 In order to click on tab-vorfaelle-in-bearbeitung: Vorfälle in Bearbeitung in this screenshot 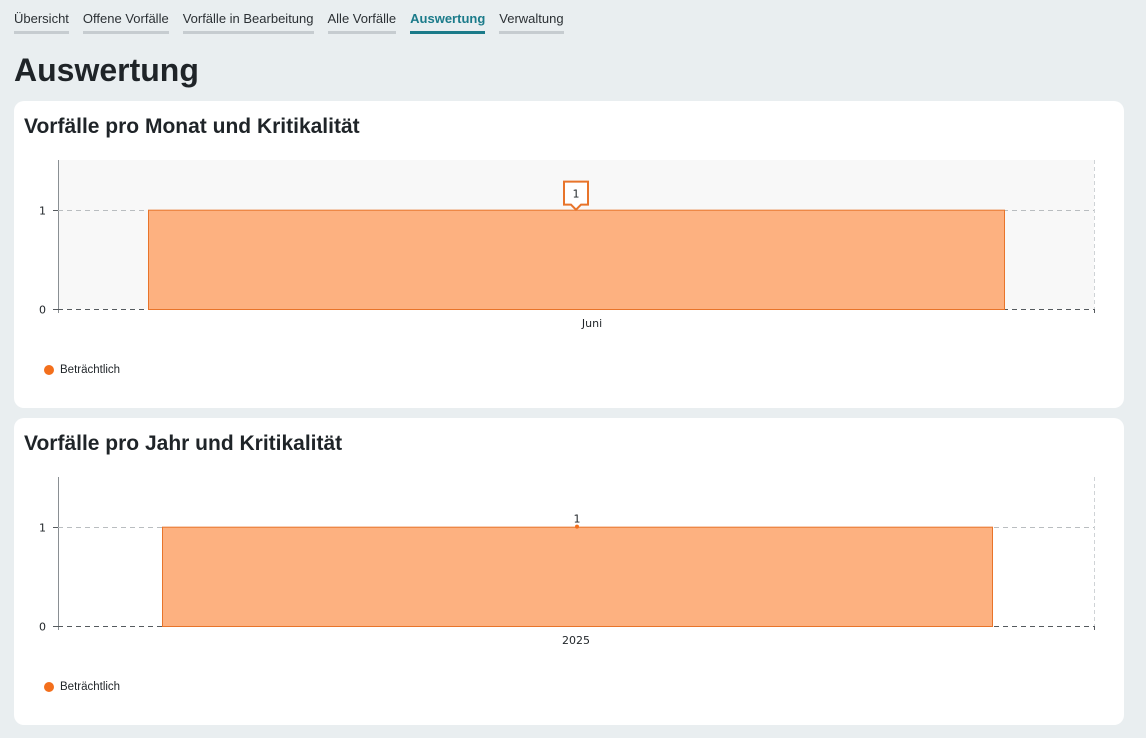, I will do `click(248, 22)`.